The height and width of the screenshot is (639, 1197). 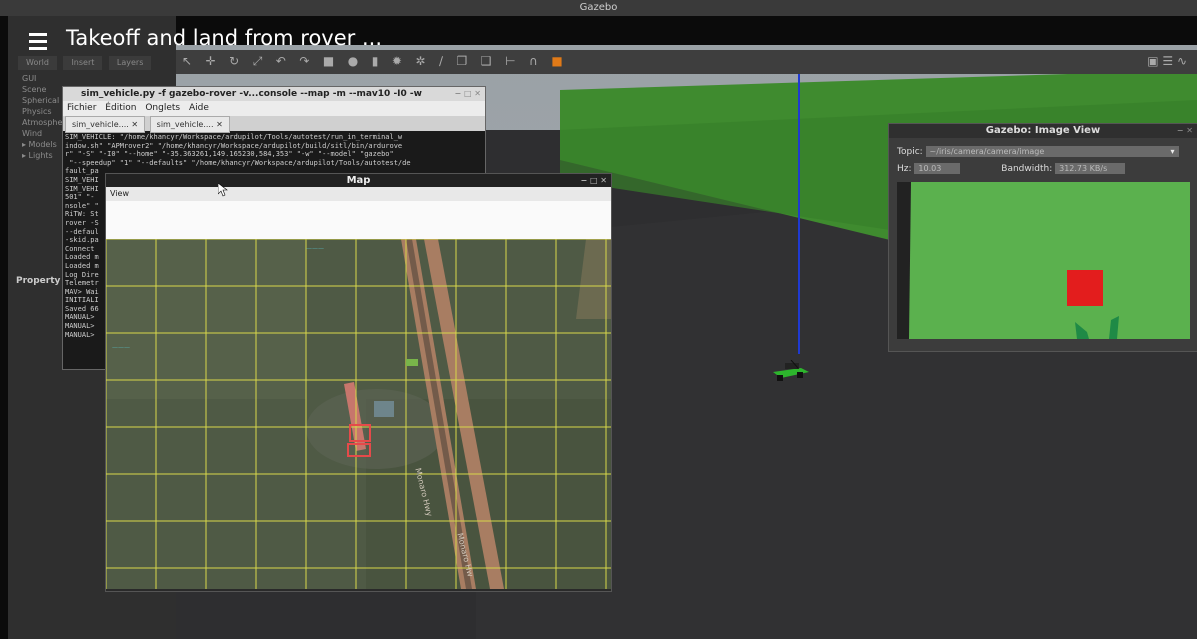 What do you see at coordinates (187, 61) in the screenshot?
I see `select-tool-icon: ↖` at bounding box center [187, 61].